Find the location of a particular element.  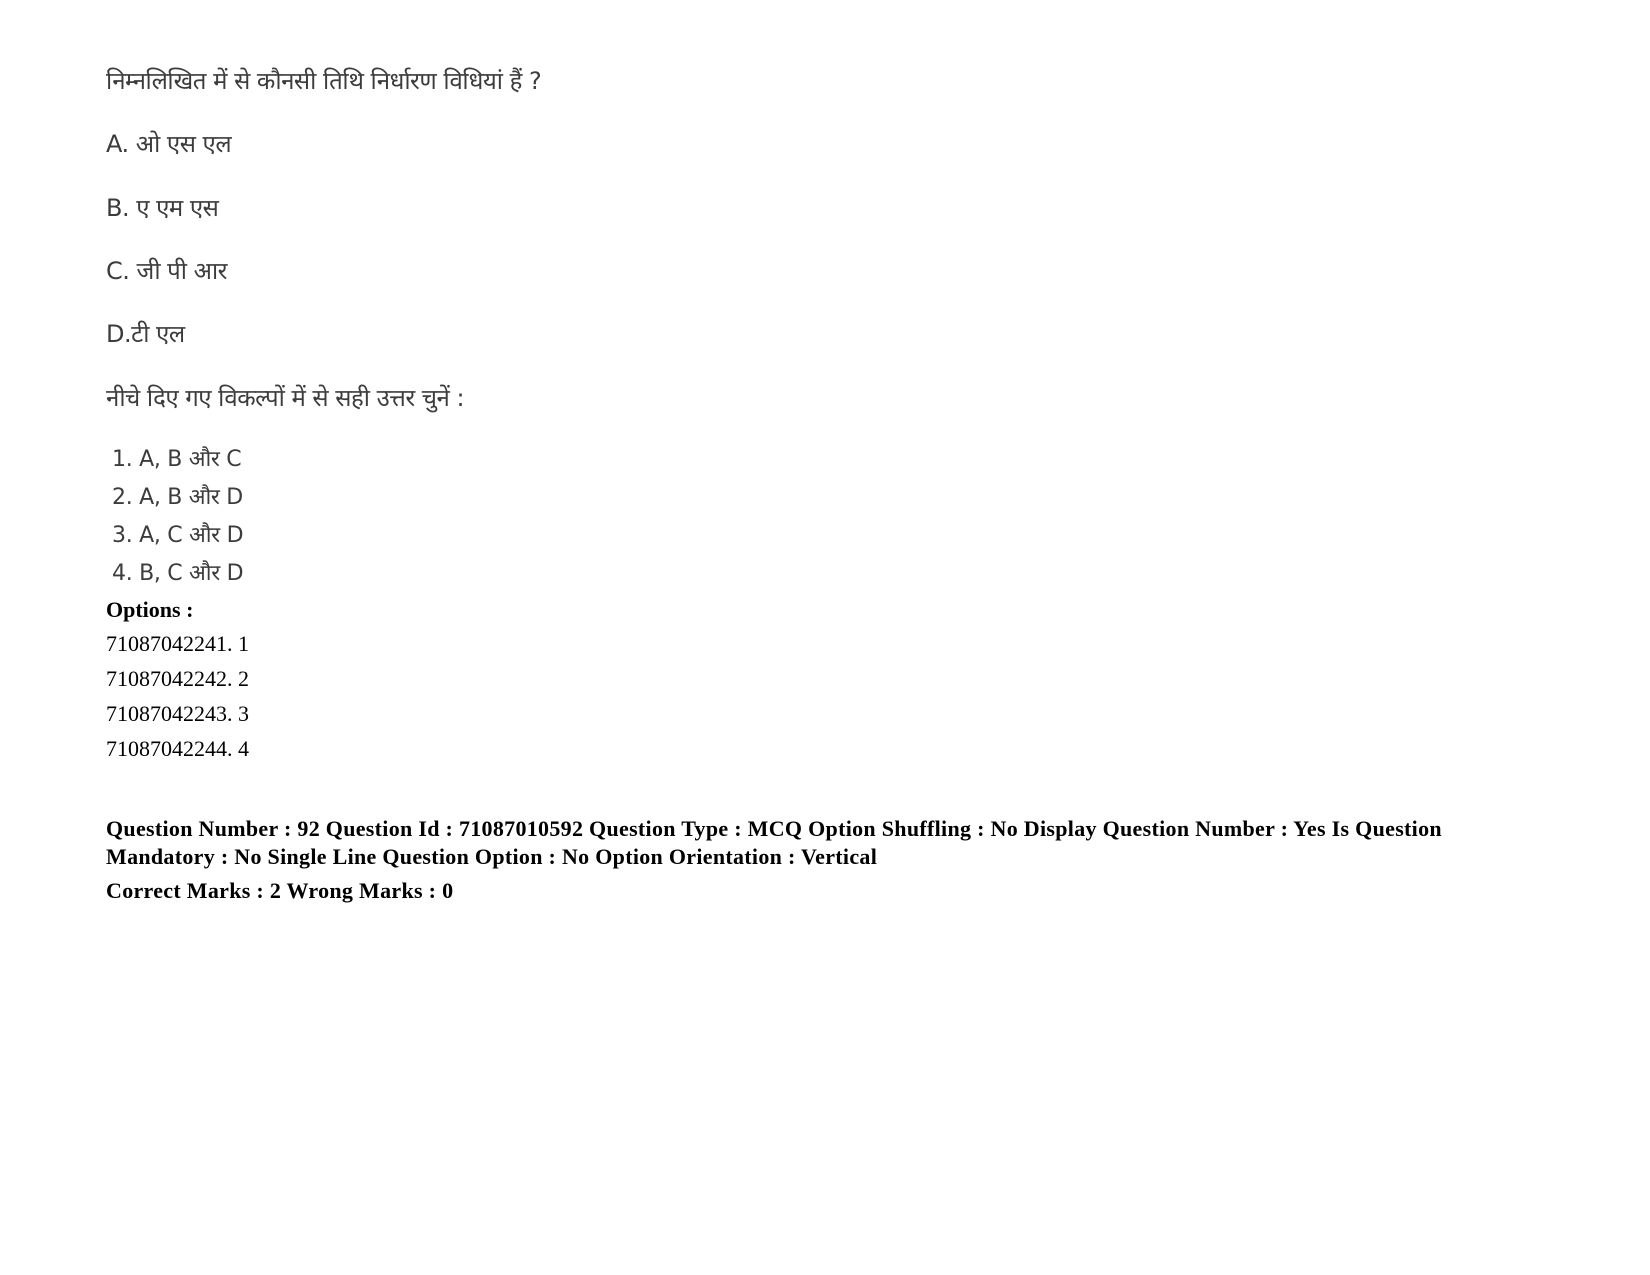

option-item-1: 71087042241. 1 is located at coordinates (177, 643).